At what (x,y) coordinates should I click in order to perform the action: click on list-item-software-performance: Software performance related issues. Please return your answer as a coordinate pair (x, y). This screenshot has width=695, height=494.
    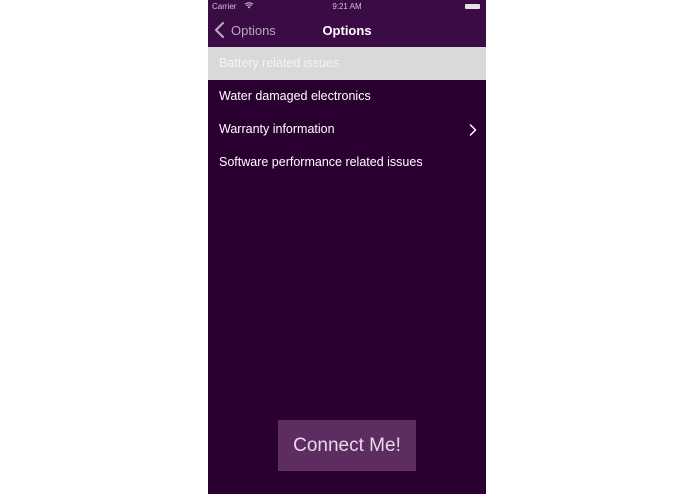
    Looking at the image, I should click on (347, 162).